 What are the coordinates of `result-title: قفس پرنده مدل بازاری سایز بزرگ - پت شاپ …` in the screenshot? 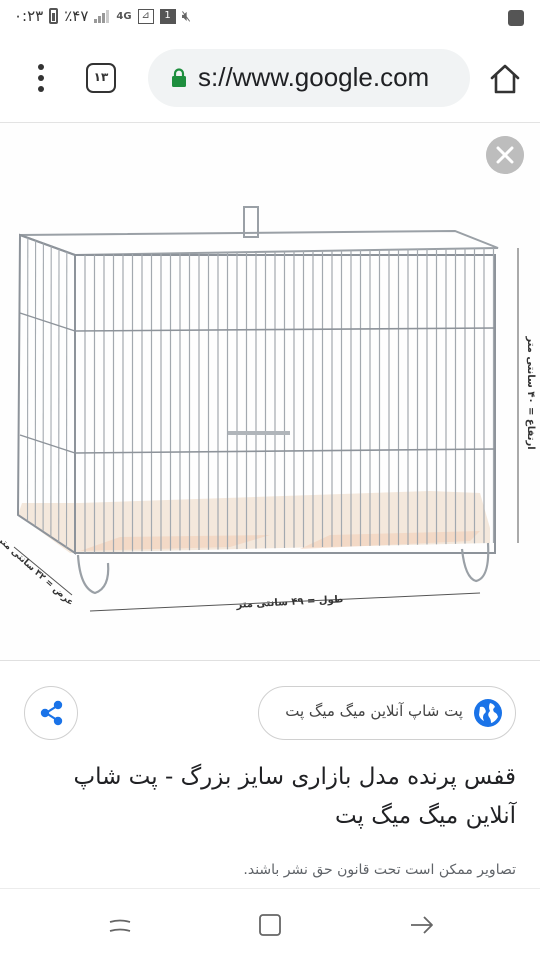 It's located at (266, 797).